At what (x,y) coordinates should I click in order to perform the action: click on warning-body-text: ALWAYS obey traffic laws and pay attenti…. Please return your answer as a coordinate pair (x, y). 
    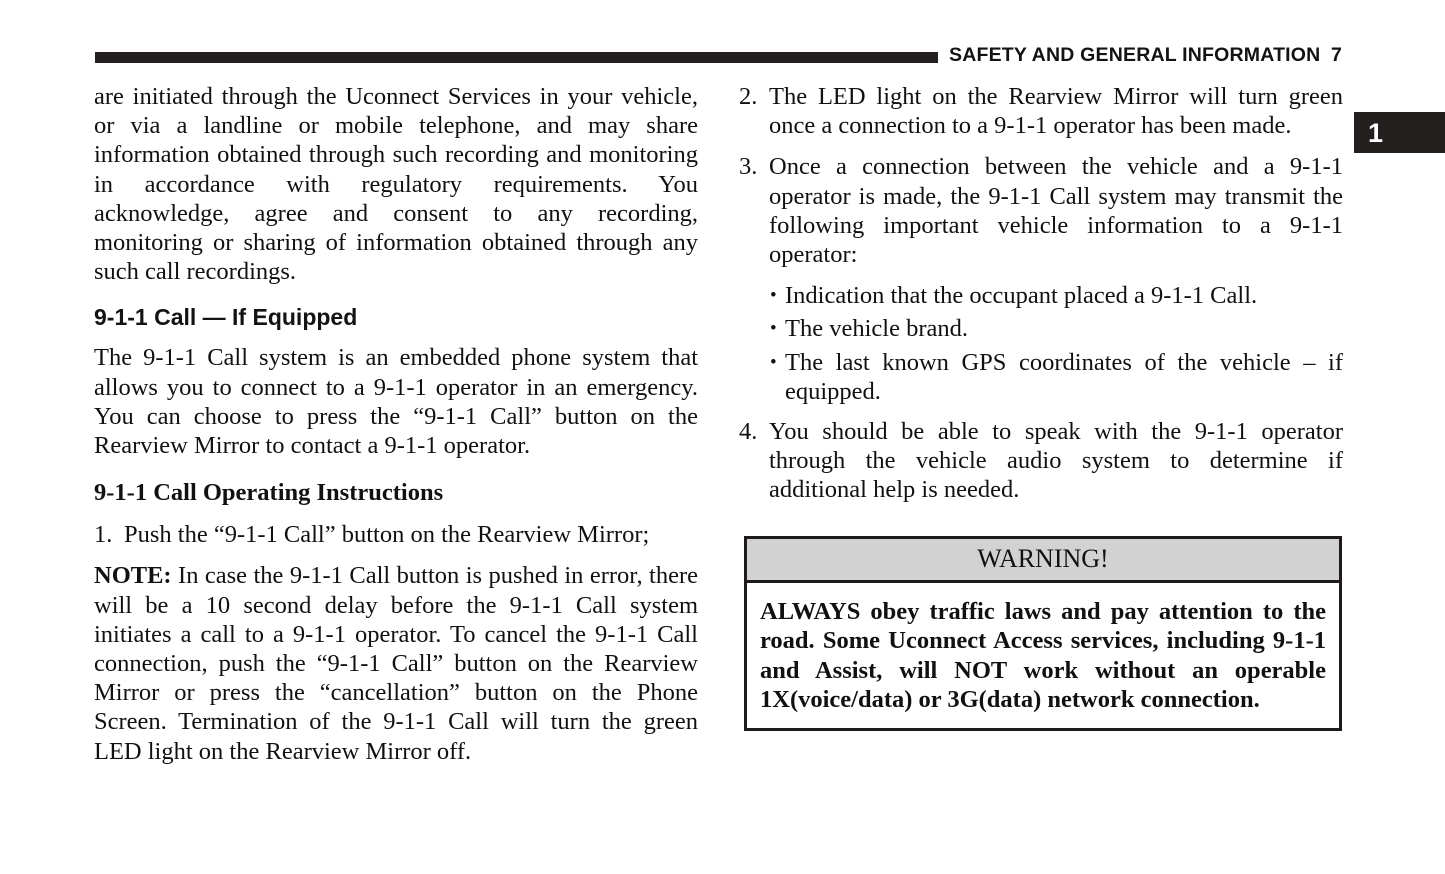
    Looking at the image, I should click on (1043, 655).